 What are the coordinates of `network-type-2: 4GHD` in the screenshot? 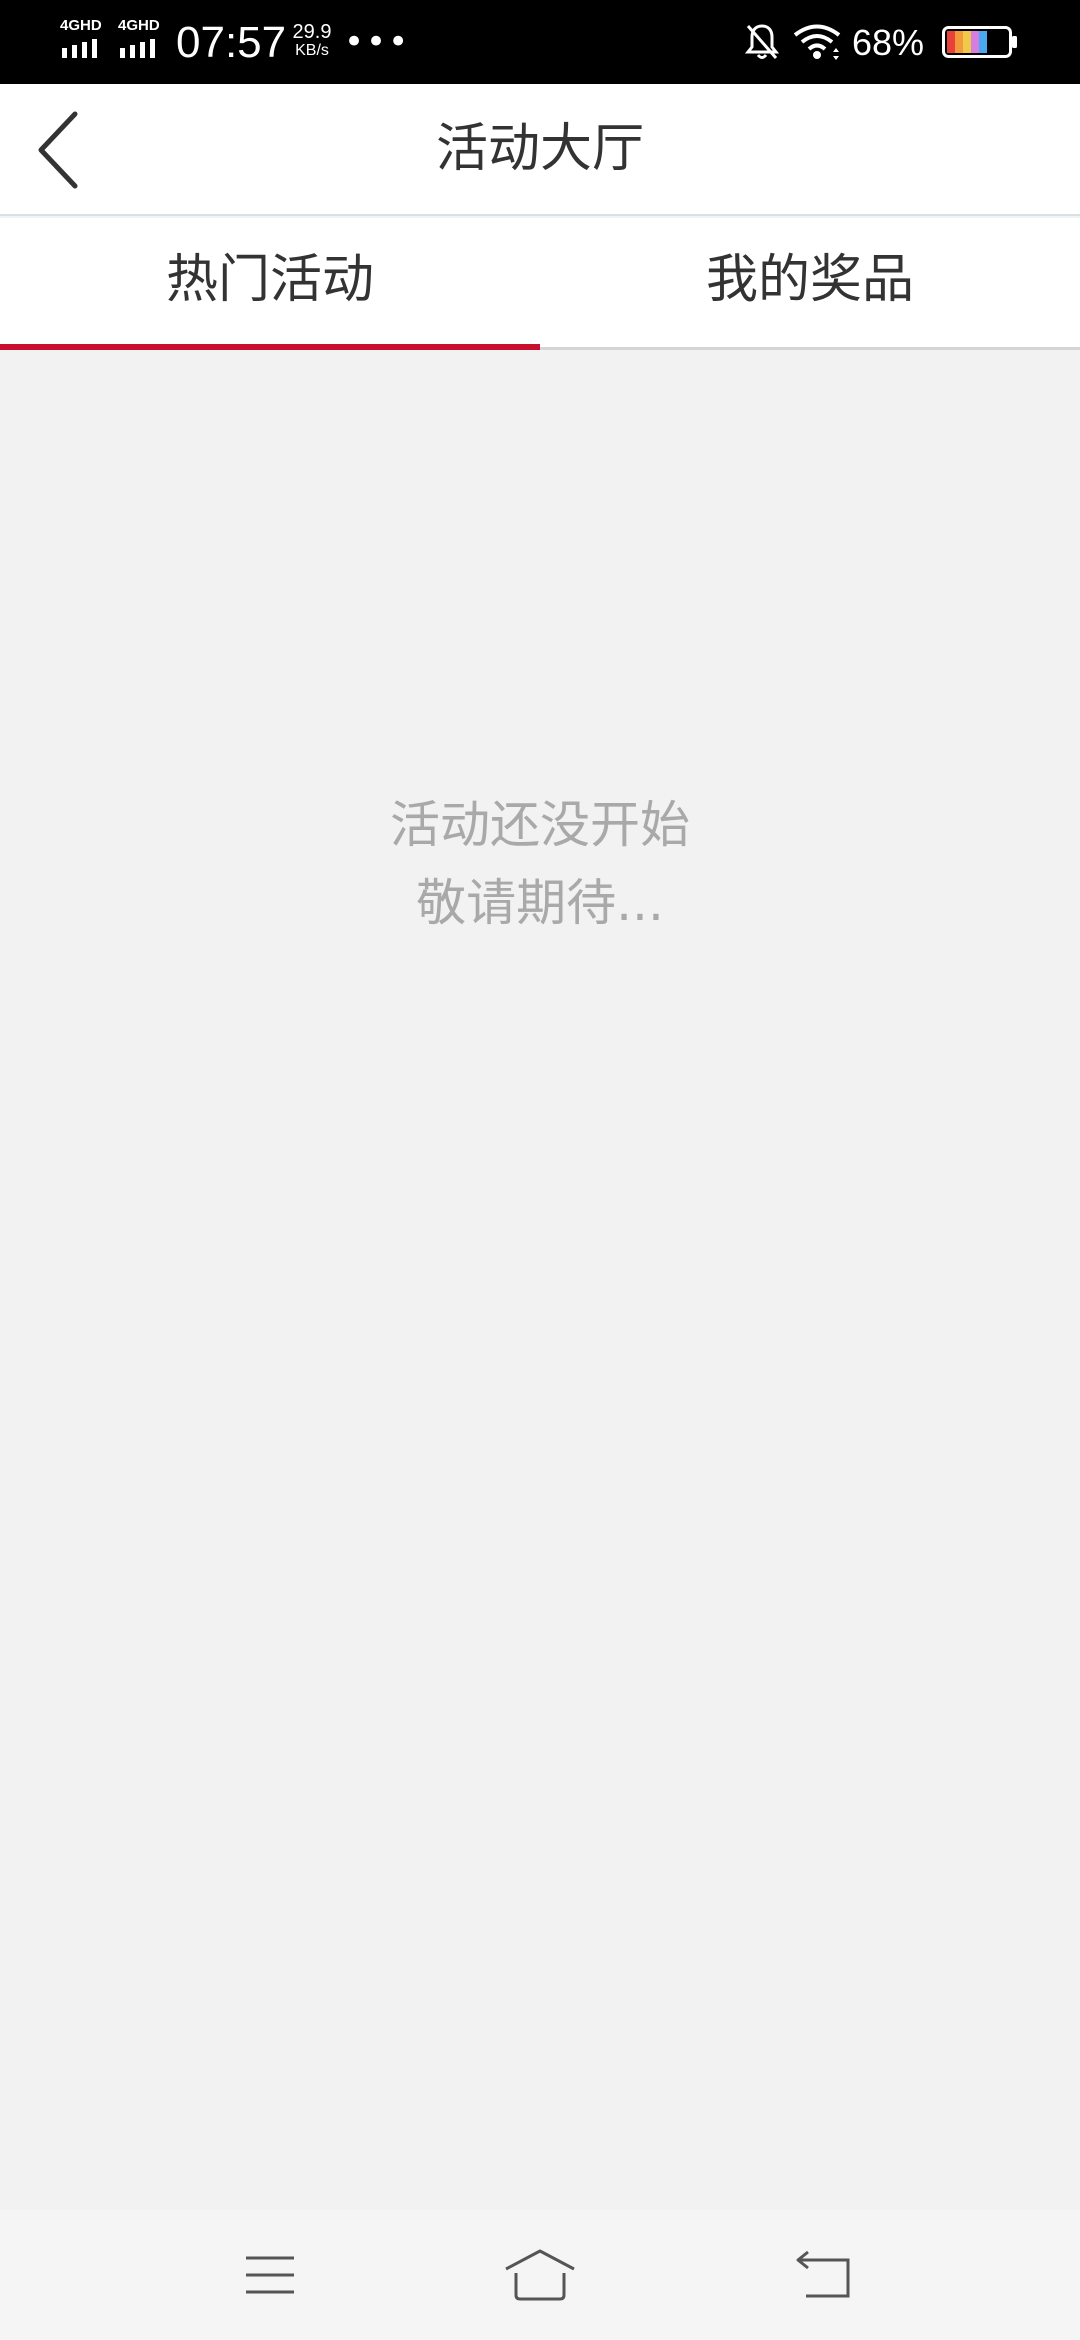 It's located at (139, 25).